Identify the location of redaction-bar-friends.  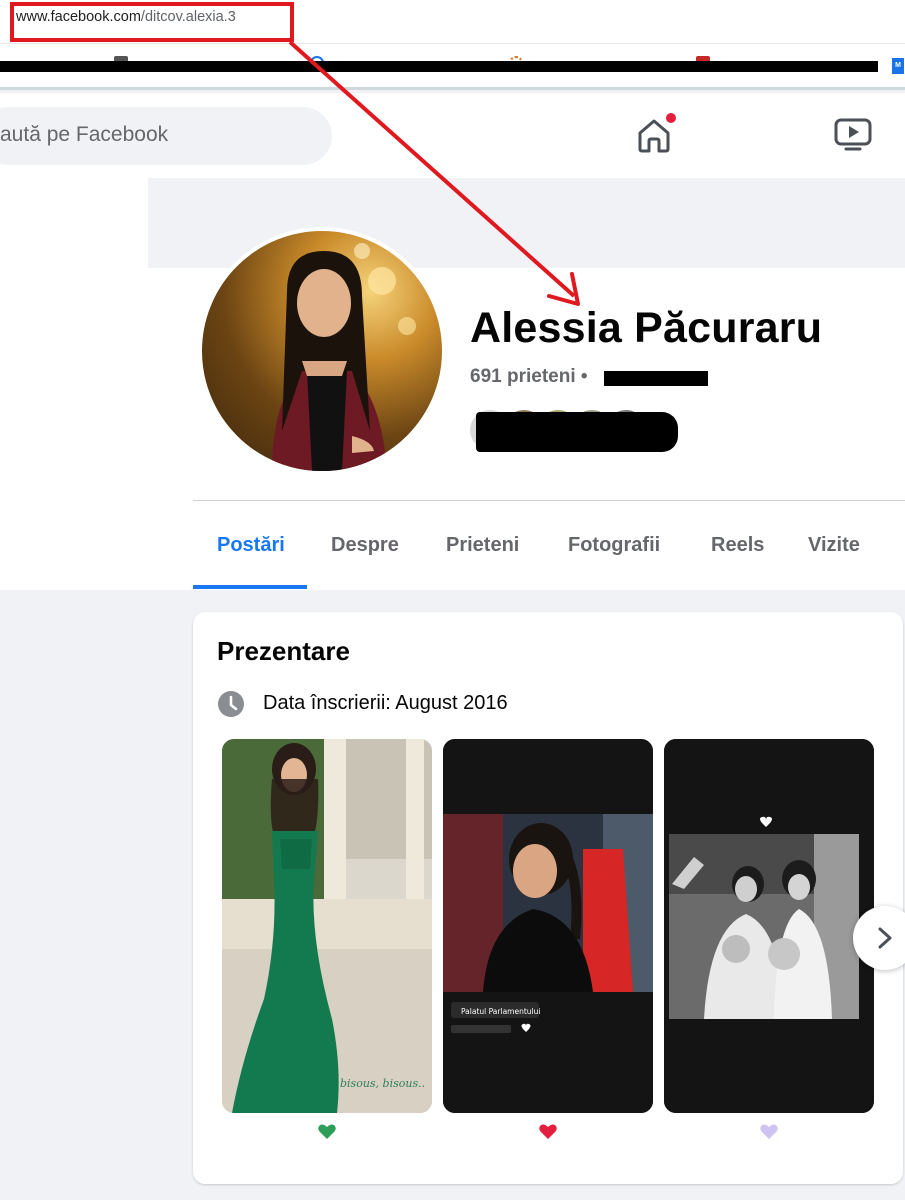
(577, 432).